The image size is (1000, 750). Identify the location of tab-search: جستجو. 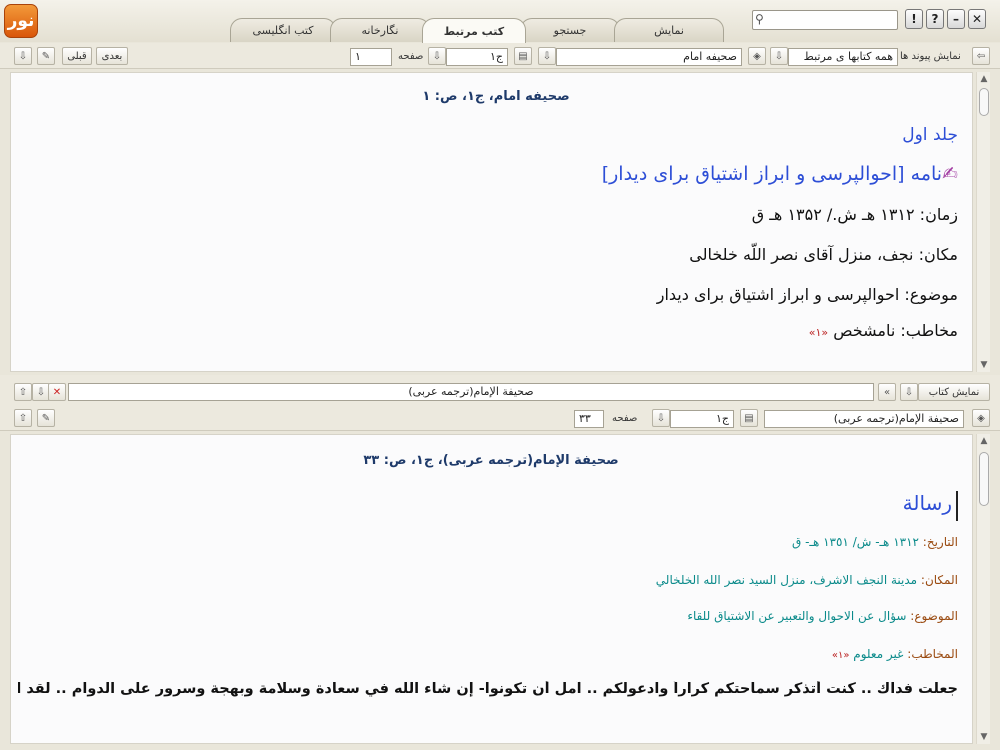
(570, 30).